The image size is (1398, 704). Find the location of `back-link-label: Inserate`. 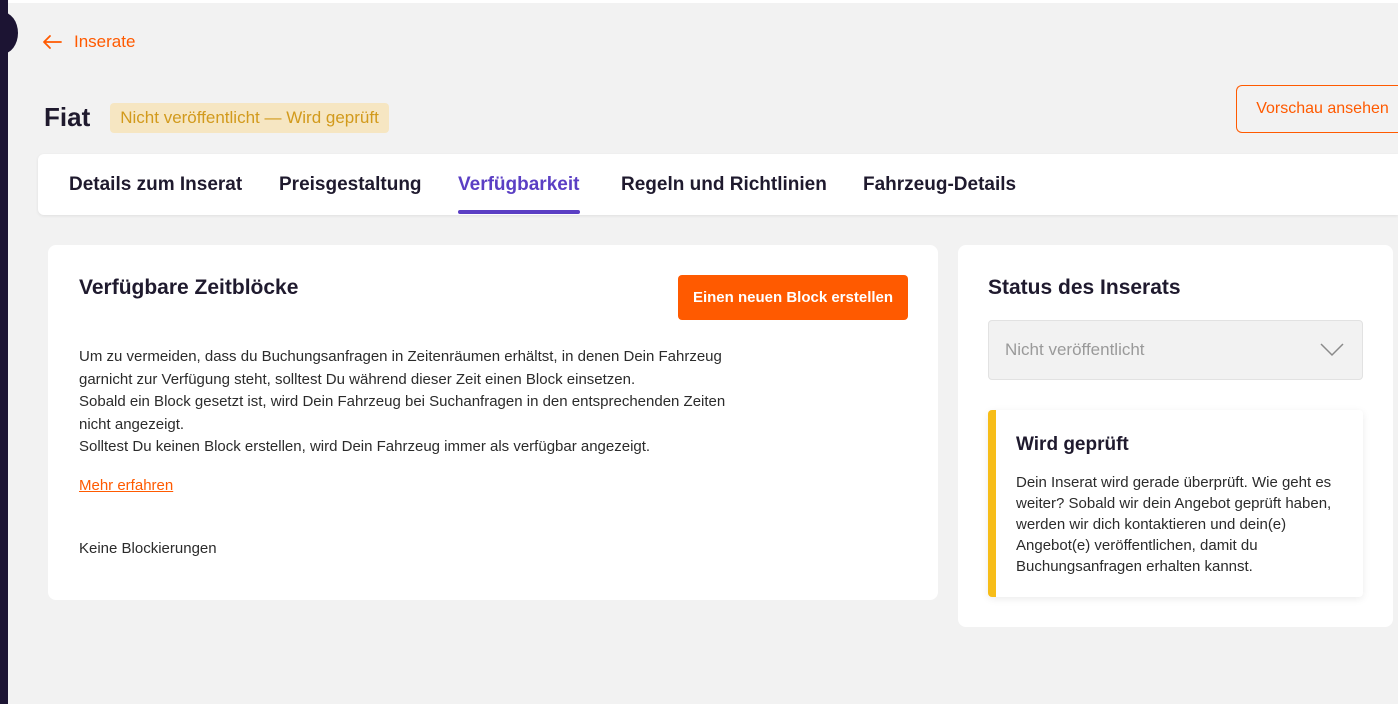

back-link-label: Inserate is located at coordinates (105, 41).